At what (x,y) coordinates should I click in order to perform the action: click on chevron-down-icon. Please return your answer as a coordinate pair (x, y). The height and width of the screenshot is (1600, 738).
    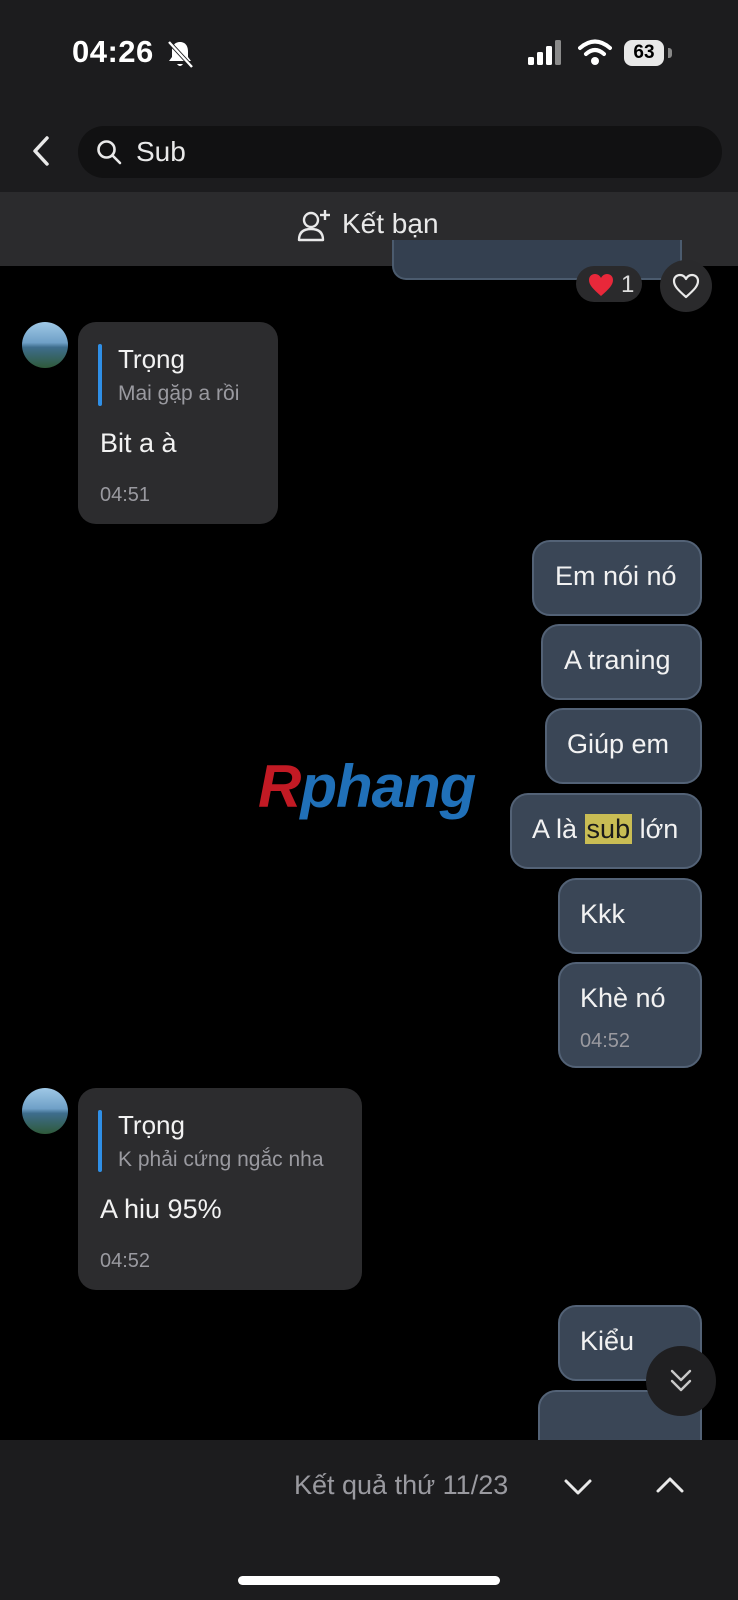
    Looking at the image, I should click on (578, 1487).